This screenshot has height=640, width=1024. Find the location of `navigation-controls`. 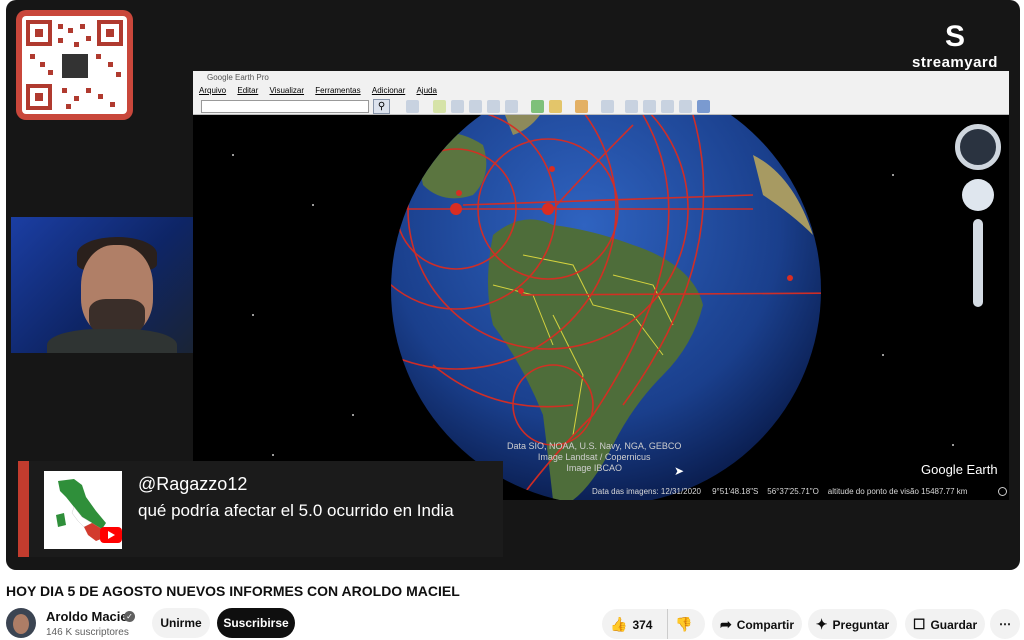

navigation-controls is located at coordinates (978, 219).